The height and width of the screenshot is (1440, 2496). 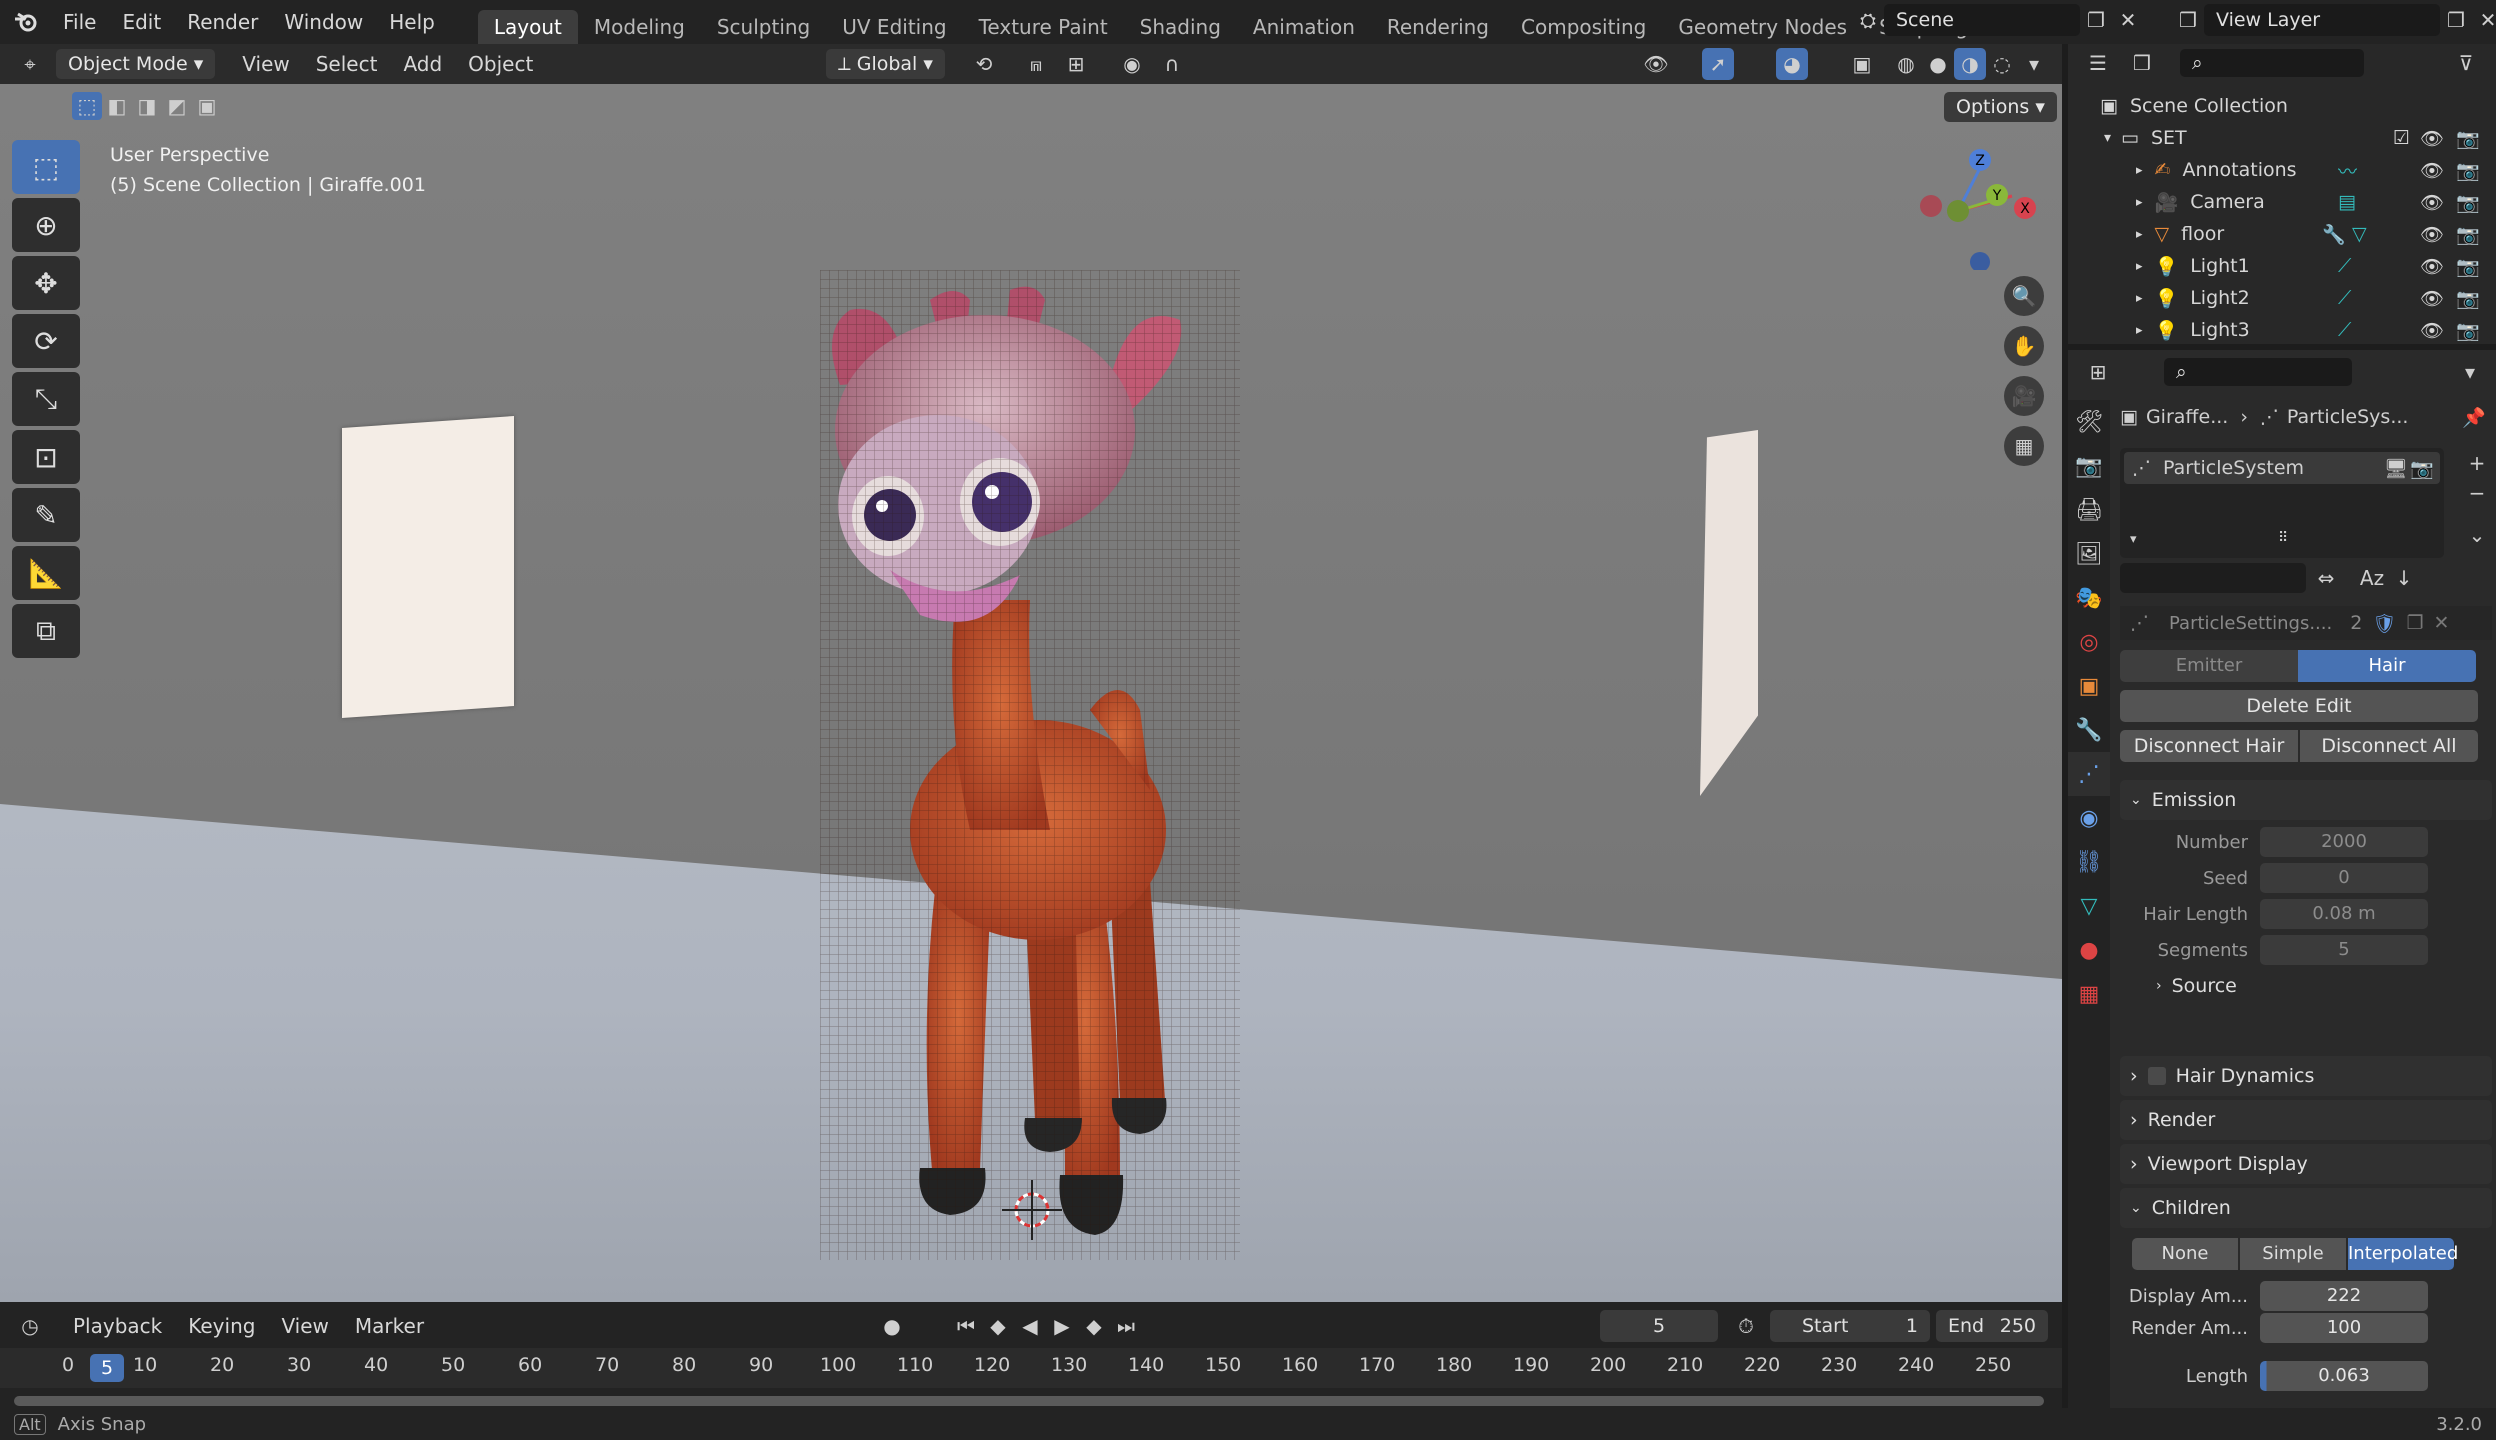 I want to click on render-panel-header: › Render, so click(x=2306, y=1120).